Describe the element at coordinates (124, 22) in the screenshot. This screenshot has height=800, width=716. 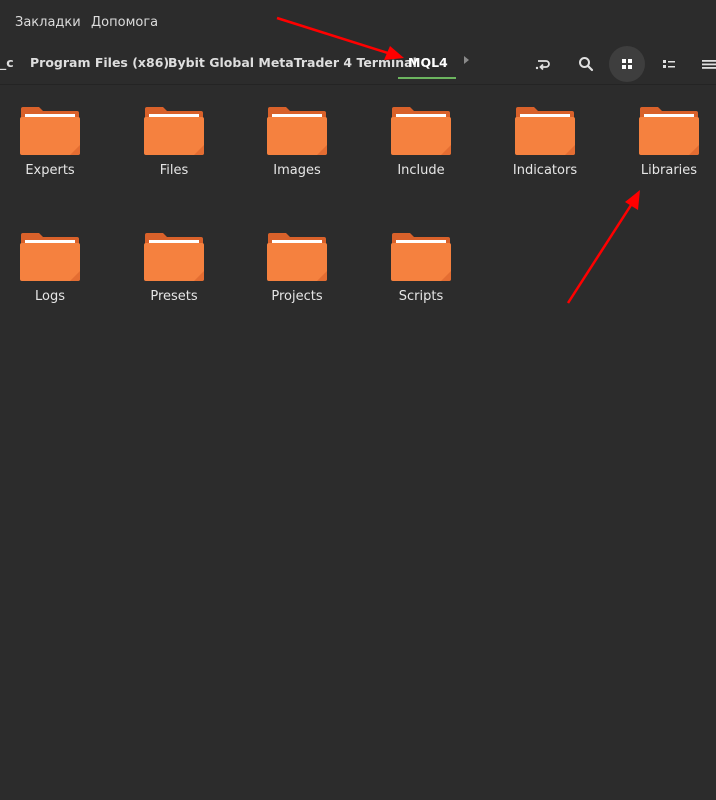
I see `menu-help: Допомога` at that location.